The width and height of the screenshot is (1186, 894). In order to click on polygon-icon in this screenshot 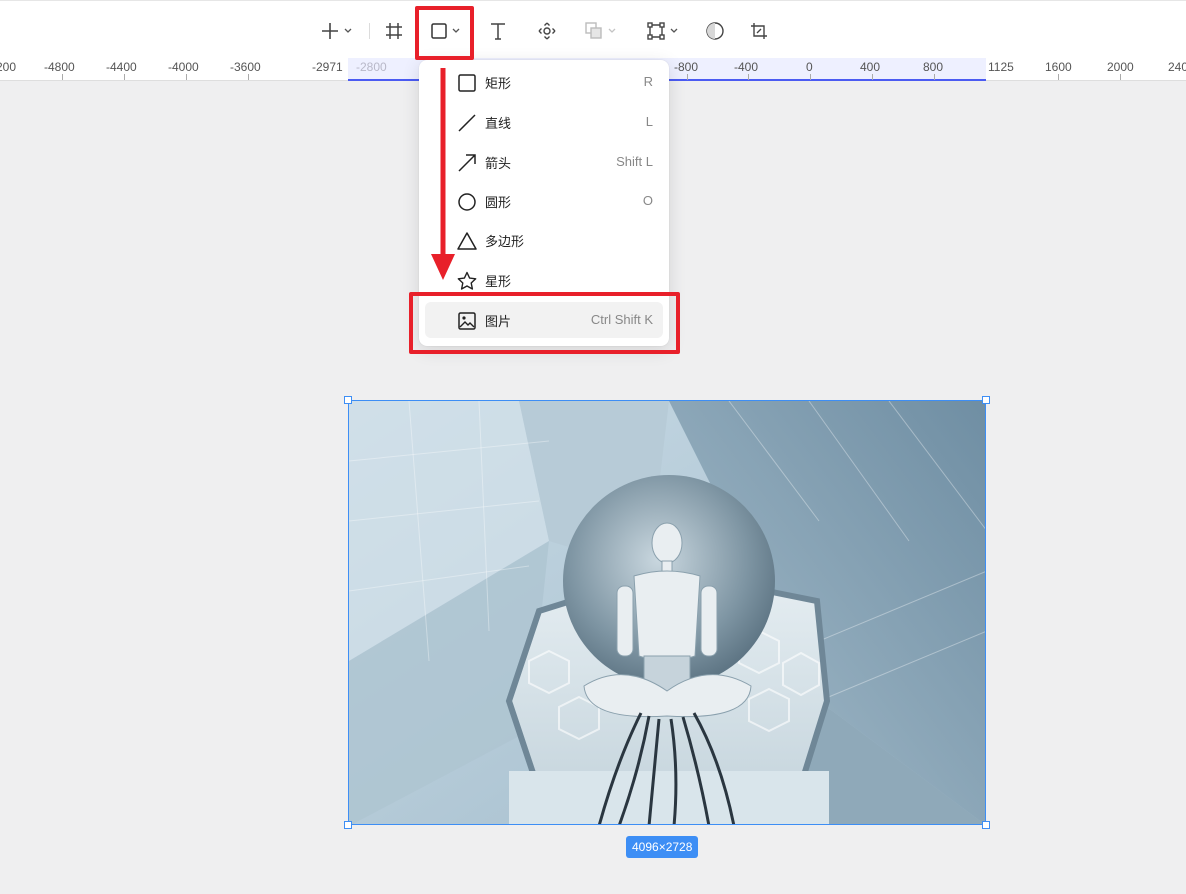, I will do `click(467, 241)`.